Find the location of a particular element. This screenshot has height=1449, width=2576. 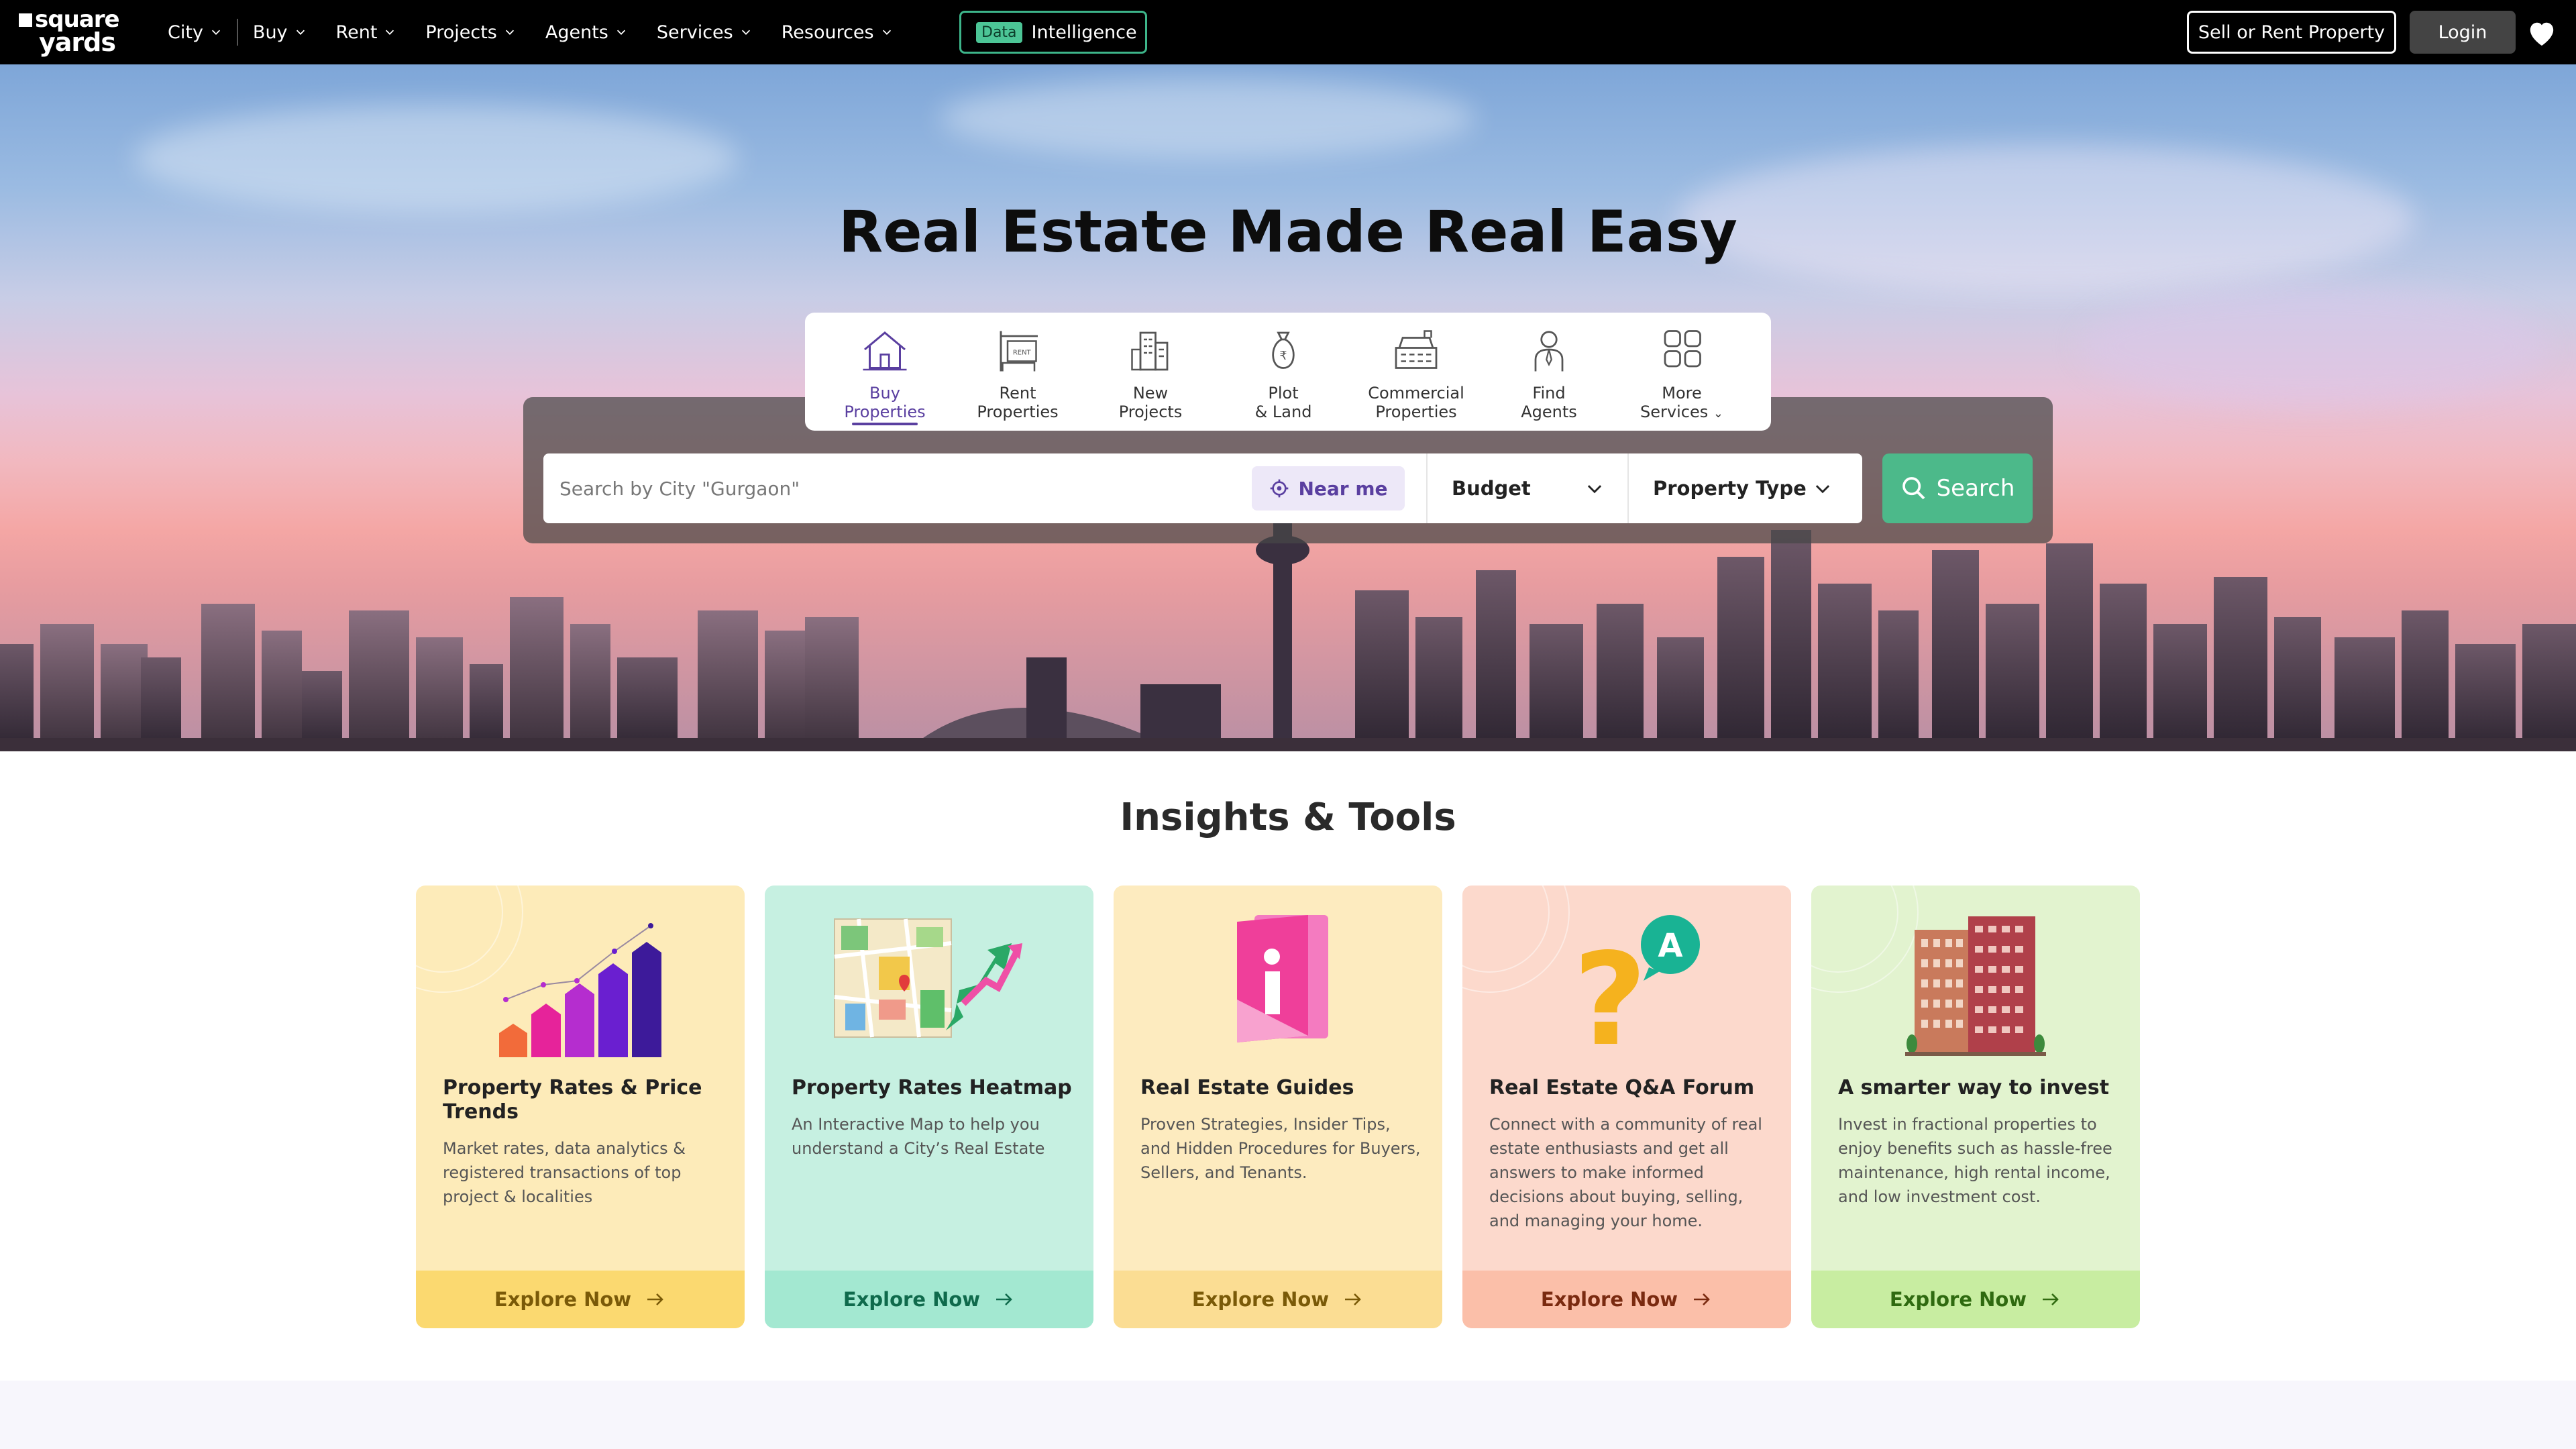

data-intelligence-button: Data Intelligence is located at coordinates (1053, 32).